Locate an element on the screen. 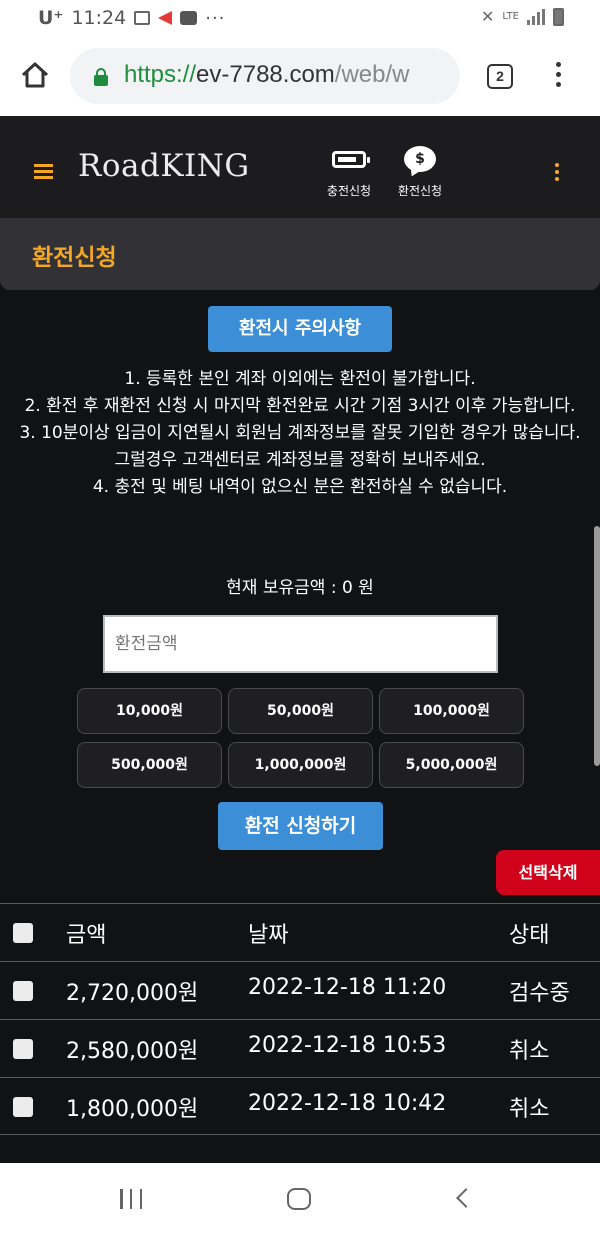 Image resolution: width=600 pixels, height=1233 pixels. table-row: 2,580,000원 2022-12-18 10:53 취소 is located at coordinates (300, 1048).